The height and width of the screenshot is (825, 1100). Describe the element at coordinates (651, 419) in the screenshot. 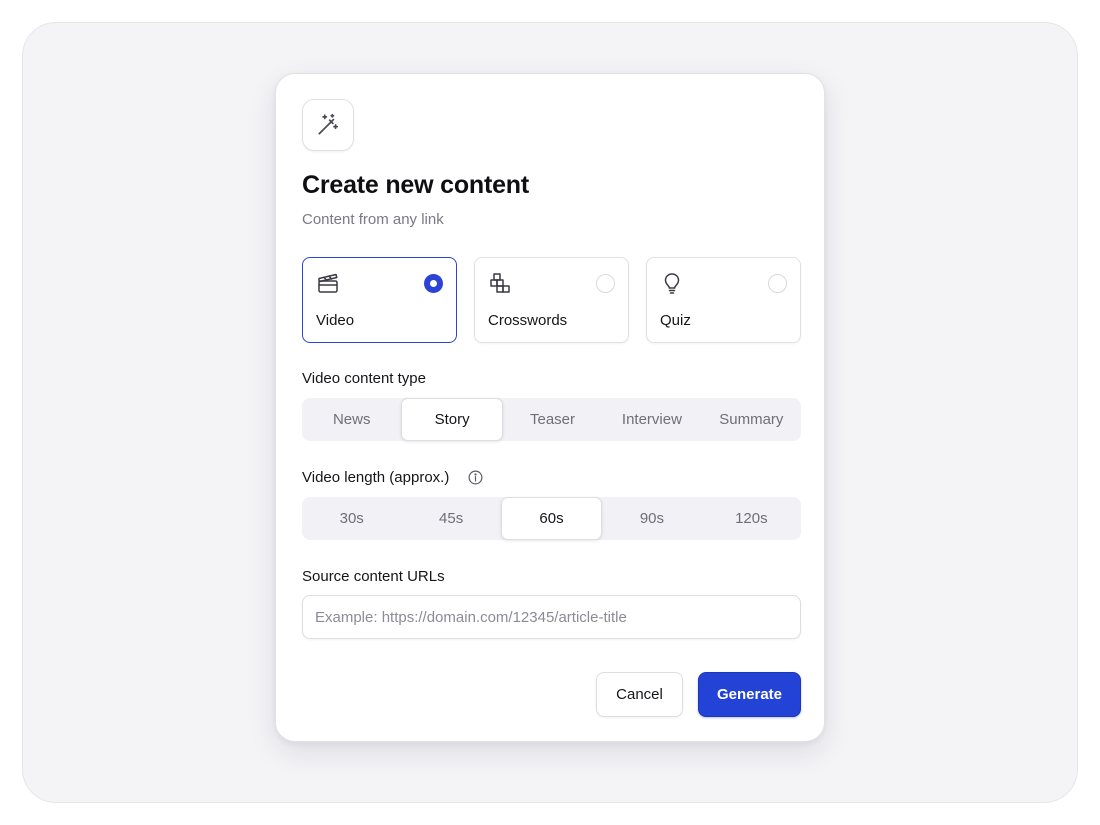

I see `segment-interview: Interview` at that location.